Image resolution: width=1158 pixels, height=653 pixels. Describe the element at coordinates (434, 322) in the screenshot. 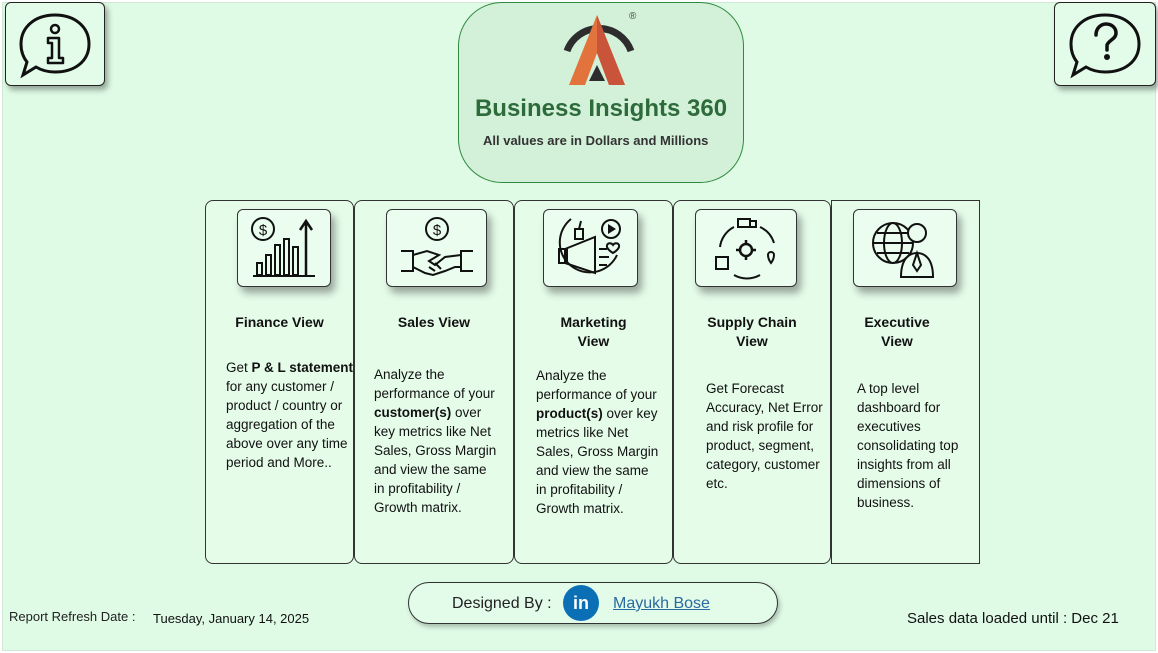

I see `sales-view-title: Sales View` at that location.